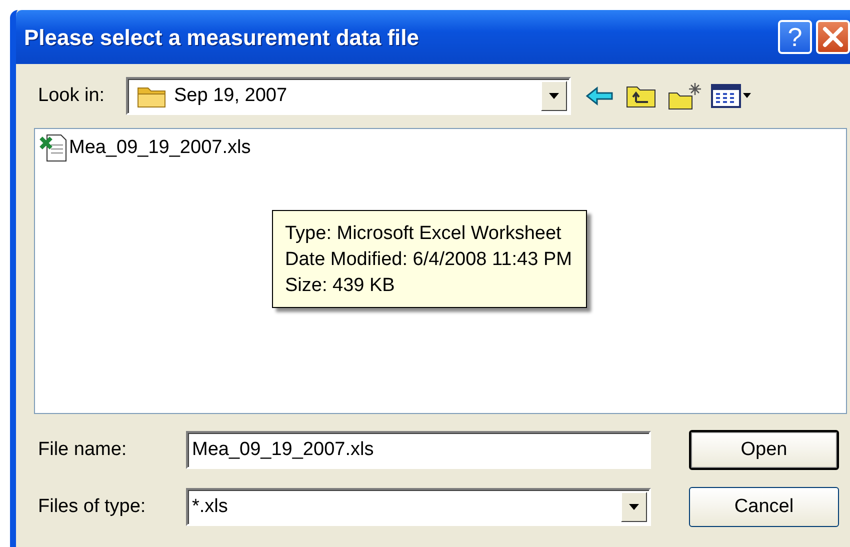 The width and height of the screenshot is (850, 547). I want to click on spreadsheet-icon, so click(54, 148).